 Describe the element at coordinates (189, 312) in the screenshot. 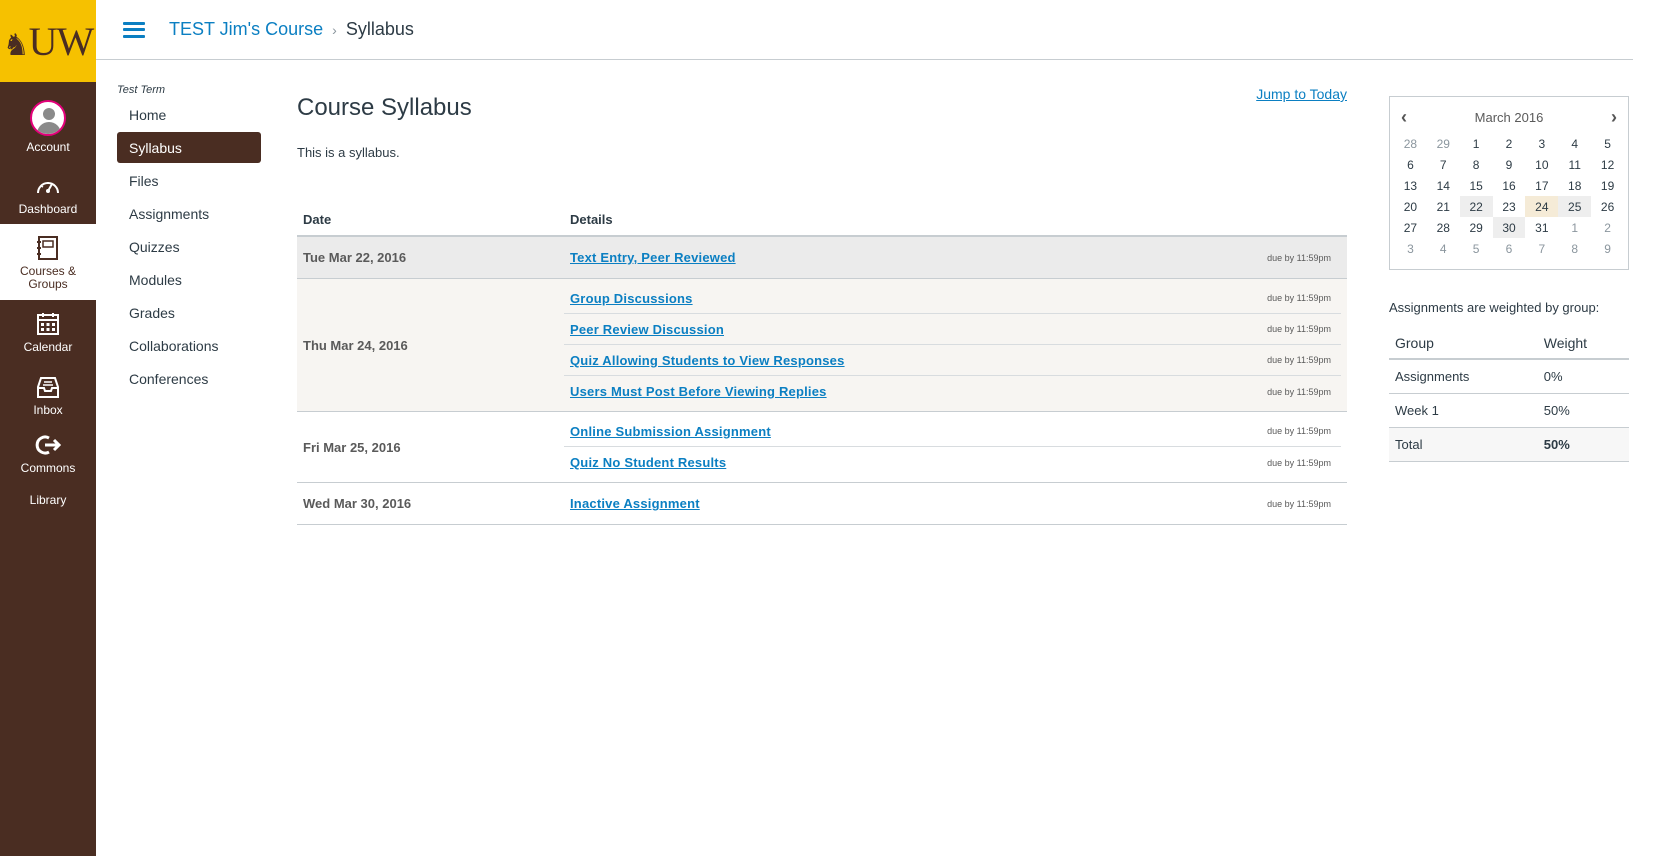

I see `course-nav-grades: Grades` at that location.